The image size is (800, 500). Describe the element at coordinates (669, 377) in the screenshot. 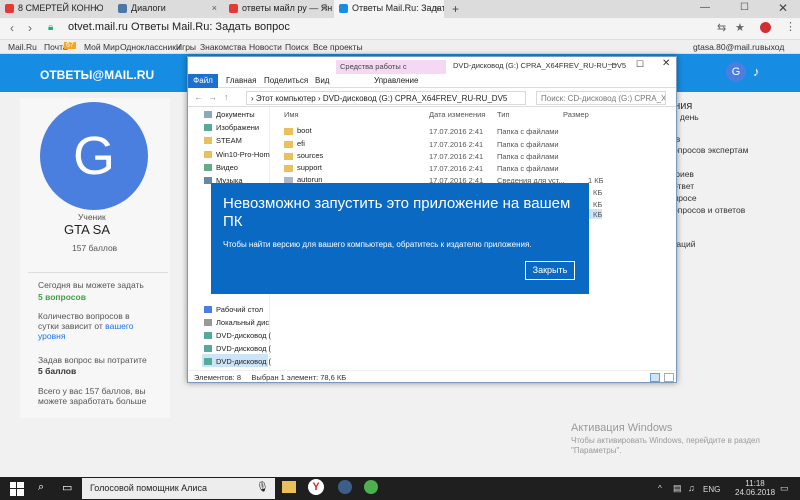

I see `tiles-view-icon` at that location.